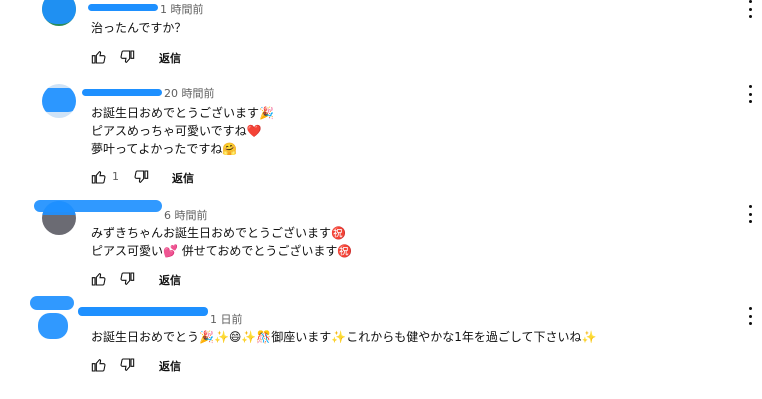 This screenshot has height=399, width=762. Describe the element at coordinates (164, 149) in the screenshot. I see `comment-text-line: 夢叶ってよかったですね🤗` at that location.